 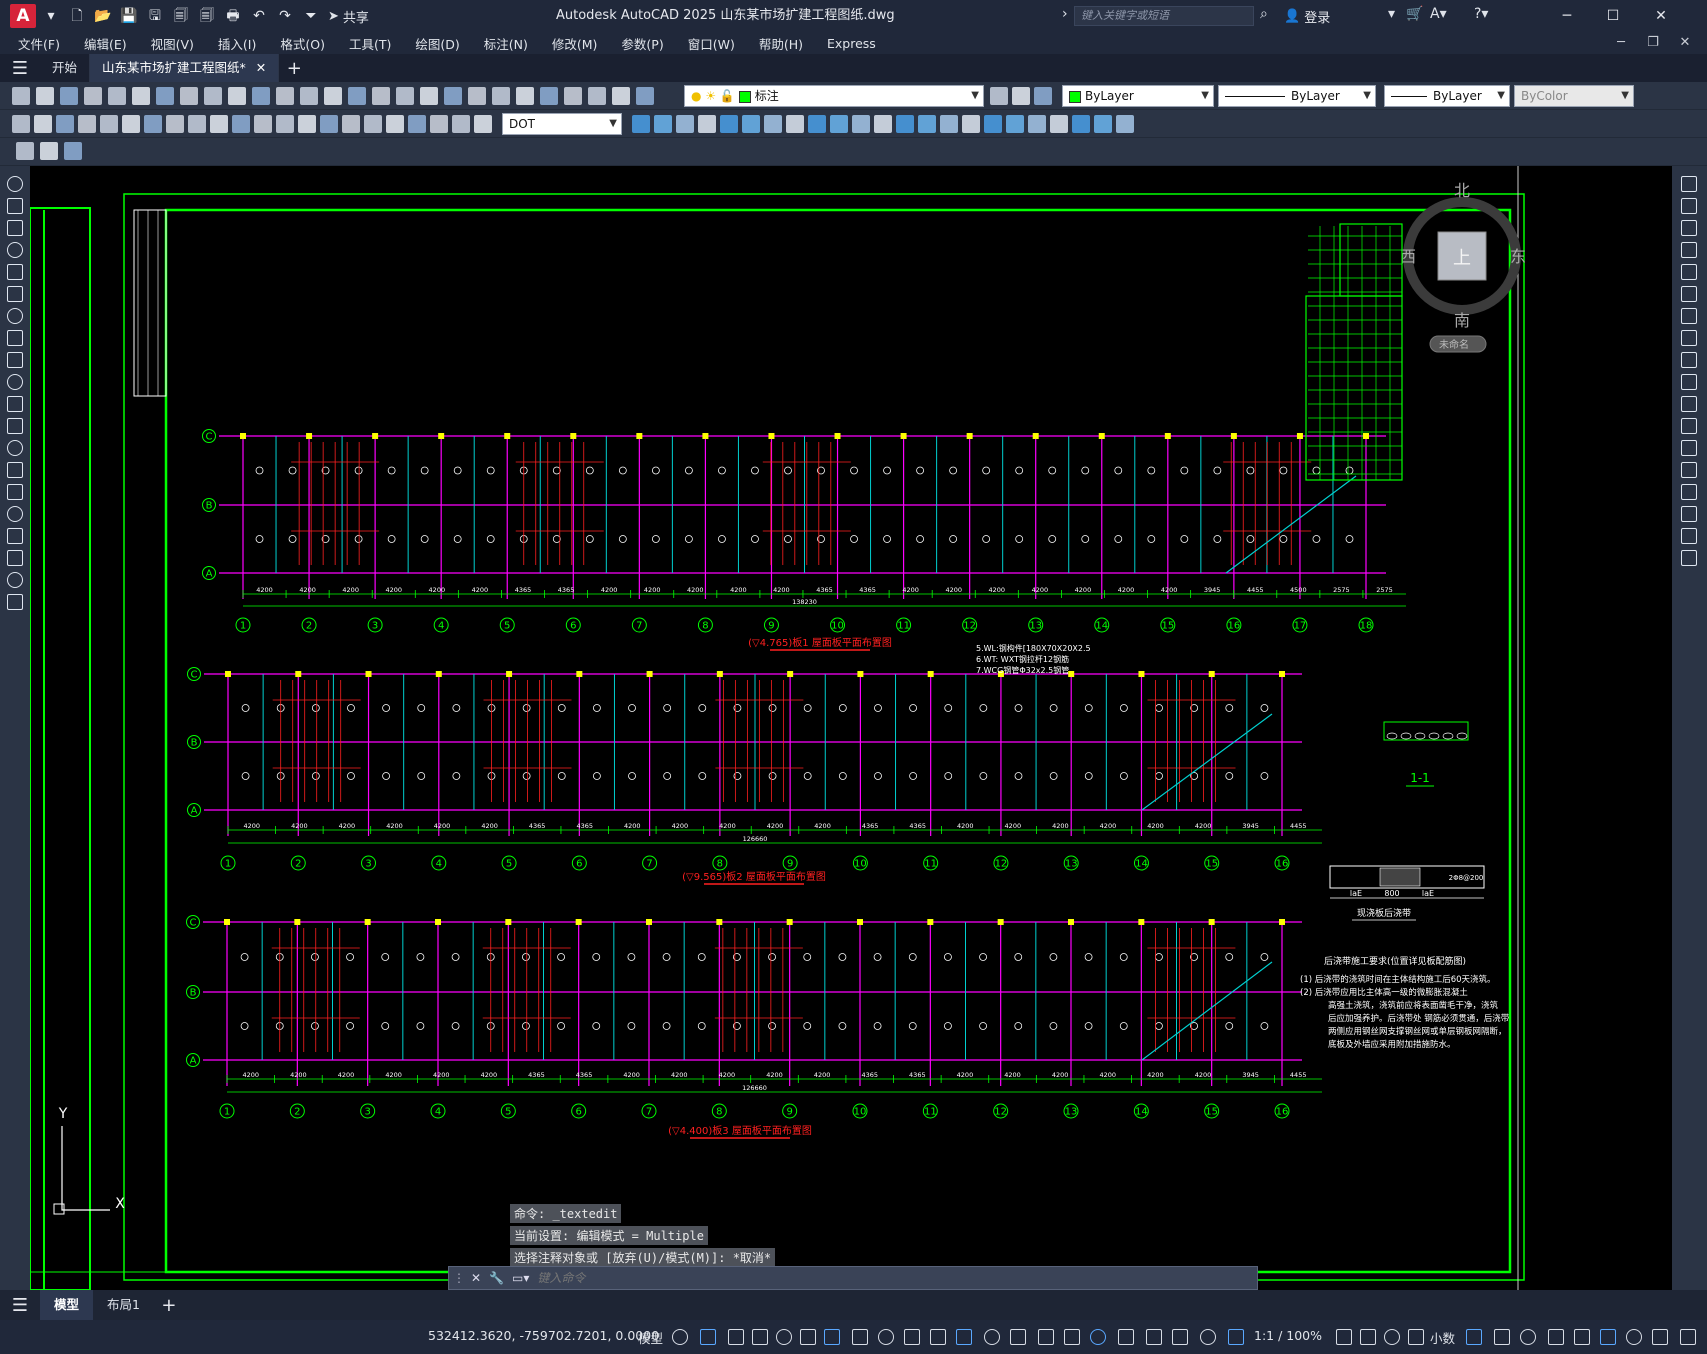 I want to click on center-mark-icon, so click(x=329, y=124).